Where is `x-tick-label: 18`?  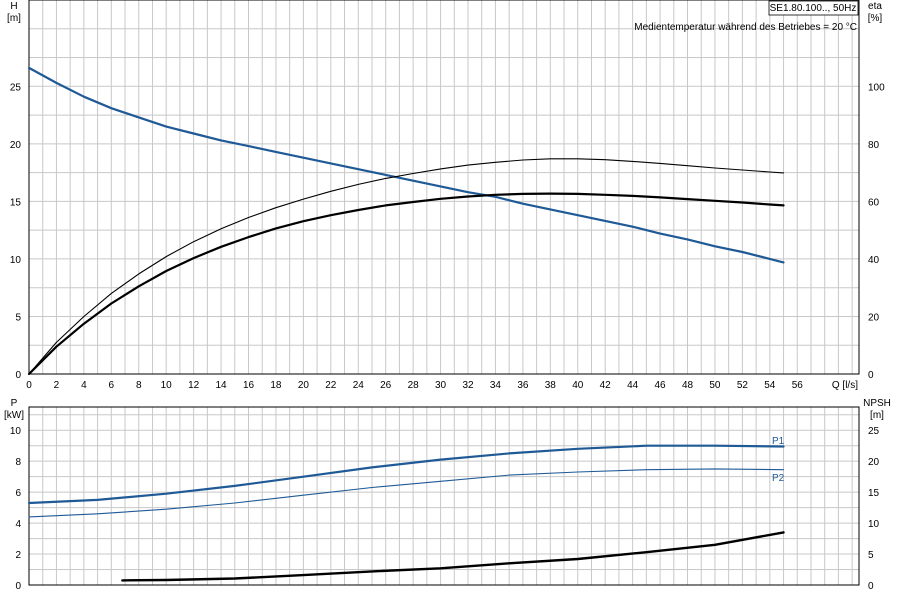 x-tick-label: 18 is located at coordinates (276, 385).